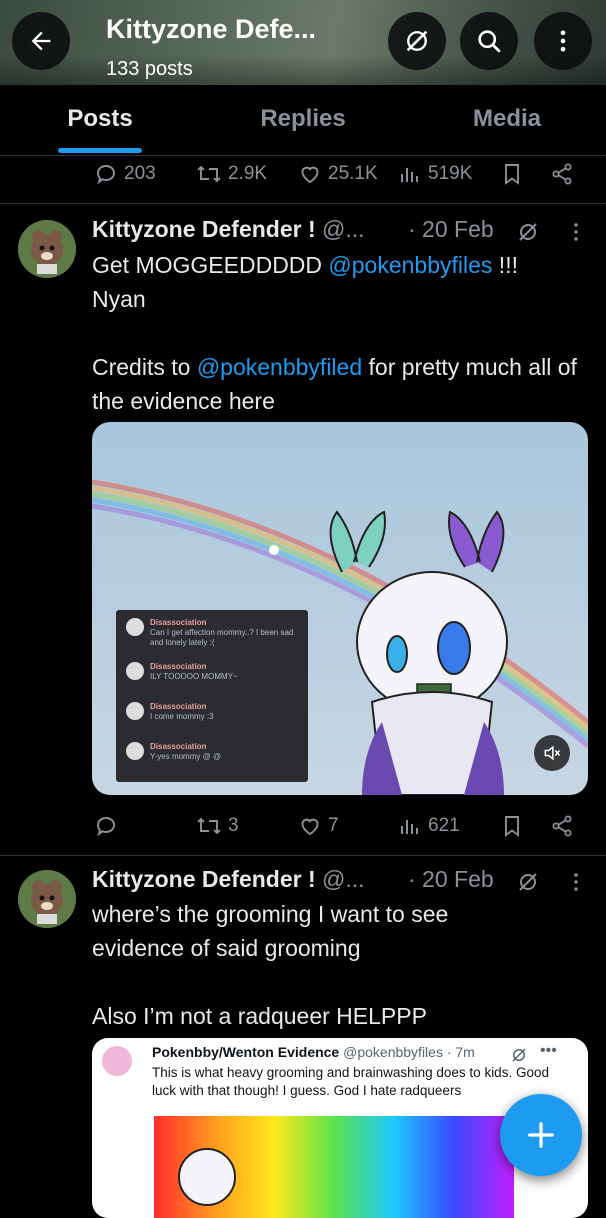 This screenshot has height=1218, width=606. I want to click on back-button, so click(41, 41).